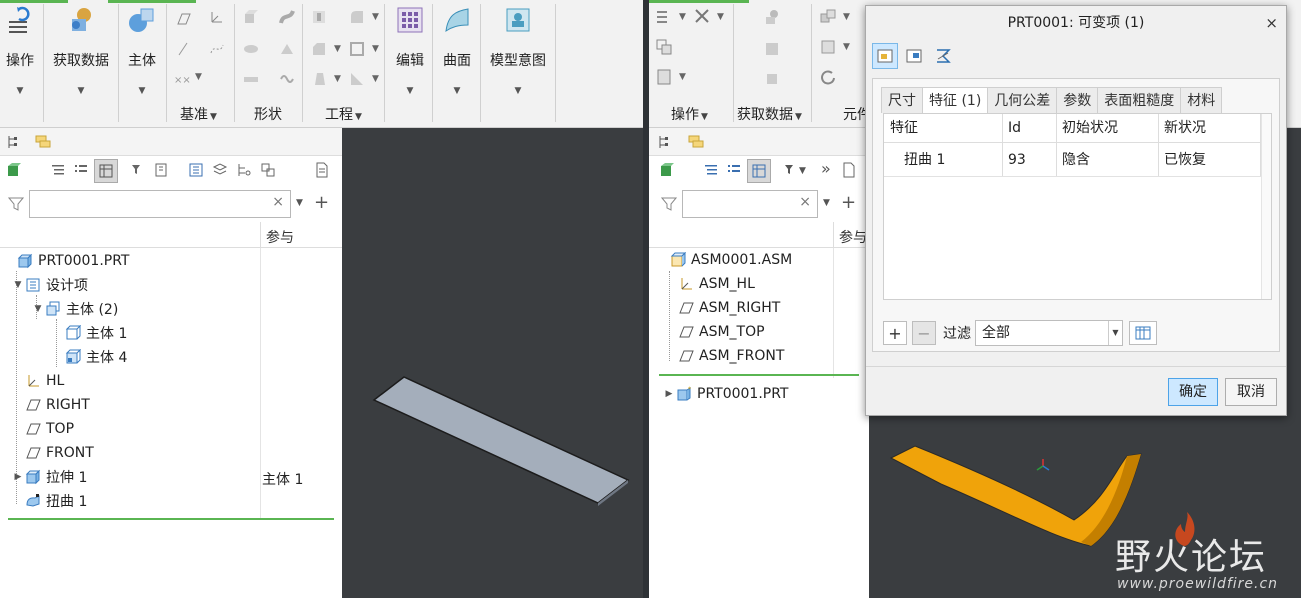 Image resolution: width=1301 pixels, height=598 pixels. Describe the element at coordinates (1182, 128) in the screenshot. I see `header-new-status: 新状况` at that location.